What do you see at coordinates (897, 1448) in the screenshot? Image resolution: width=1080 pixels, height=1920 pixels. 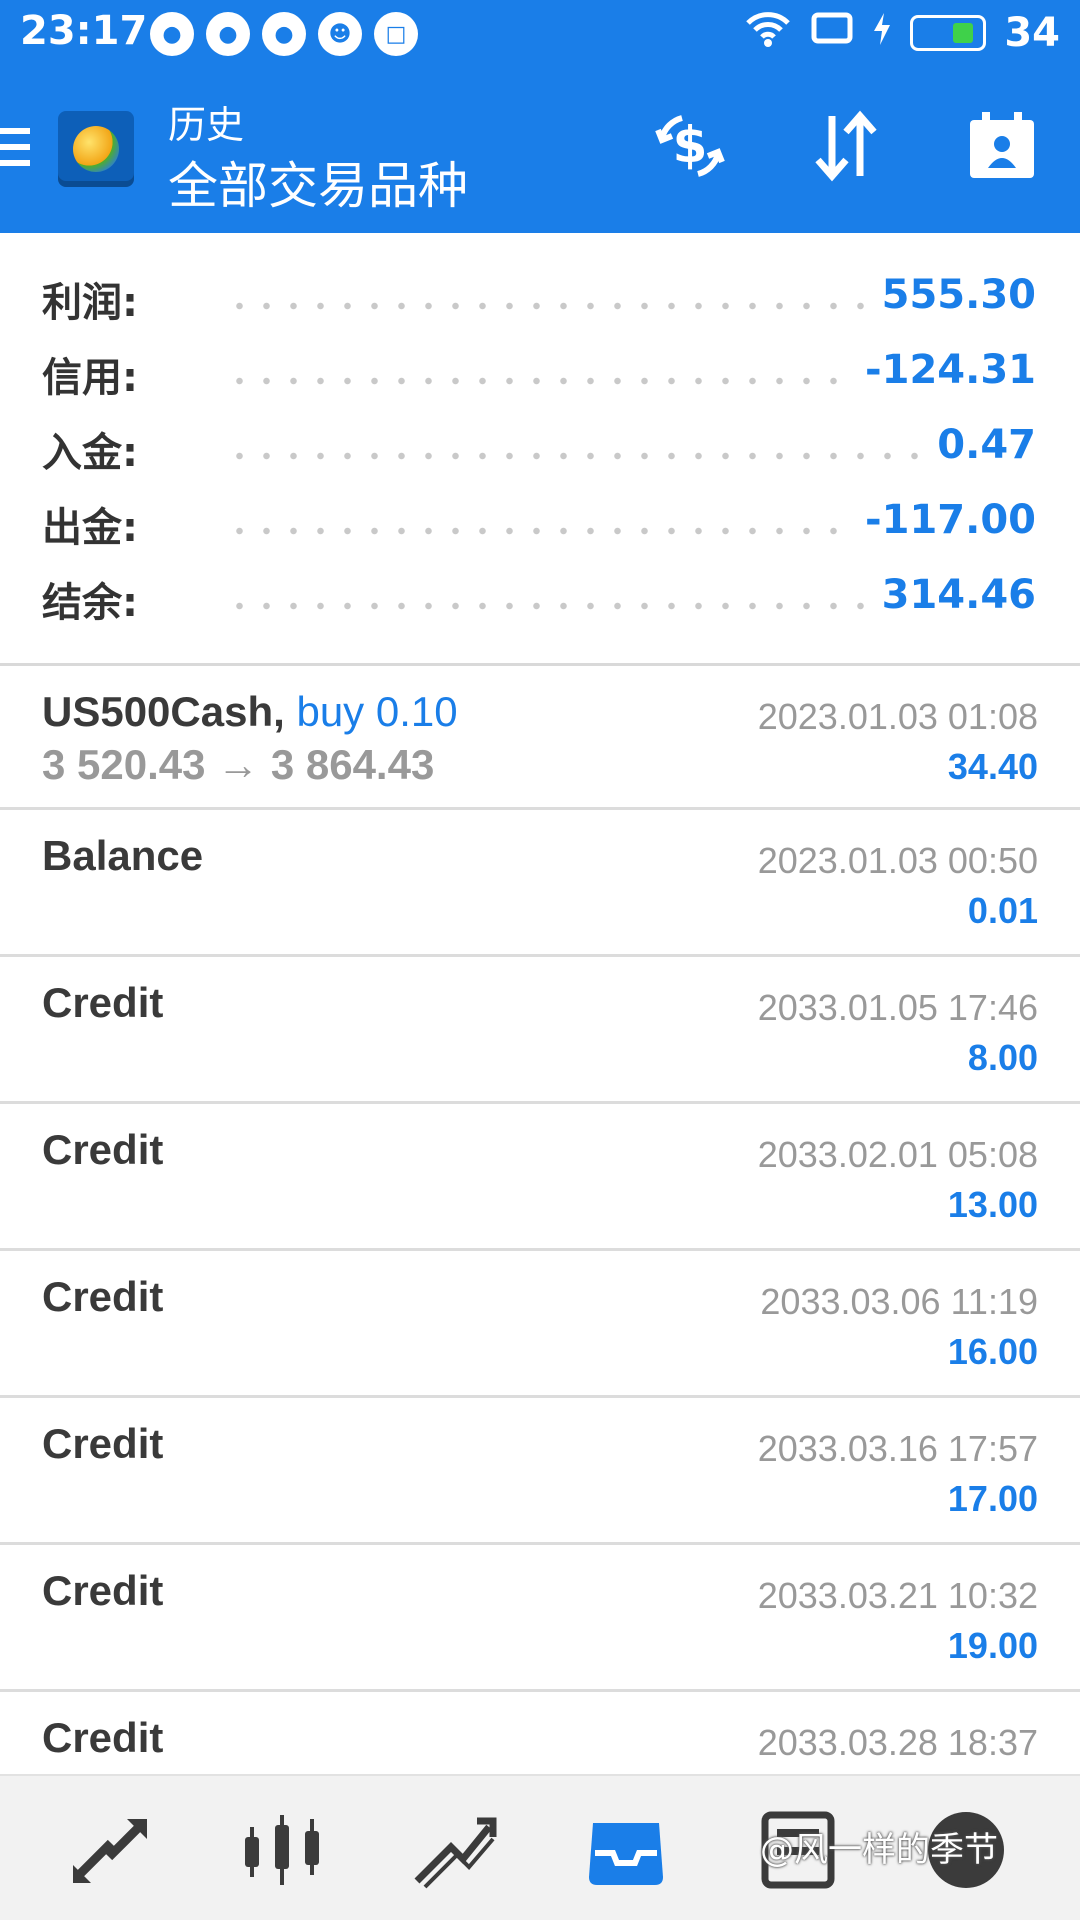 I see `item-time: 2033.03.16 17:57` at bounding box center [897, 1448].